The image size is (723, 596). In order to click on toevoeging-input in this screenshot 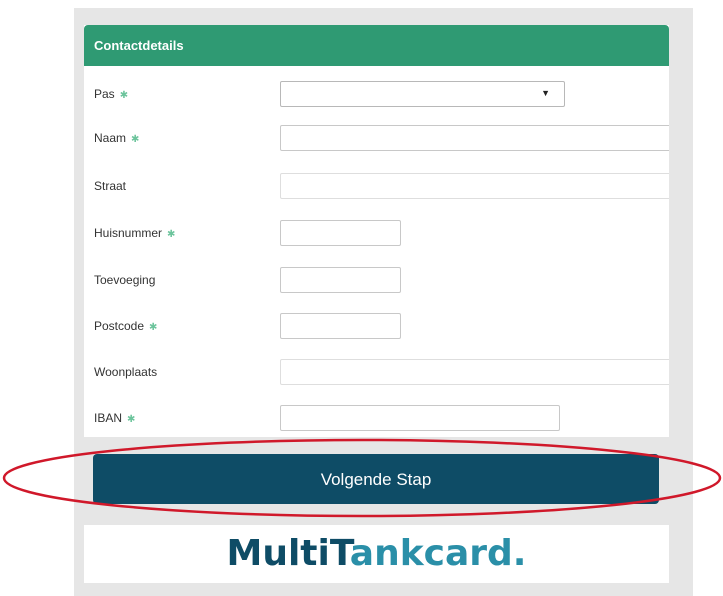, I will do `click(340, 280)`.